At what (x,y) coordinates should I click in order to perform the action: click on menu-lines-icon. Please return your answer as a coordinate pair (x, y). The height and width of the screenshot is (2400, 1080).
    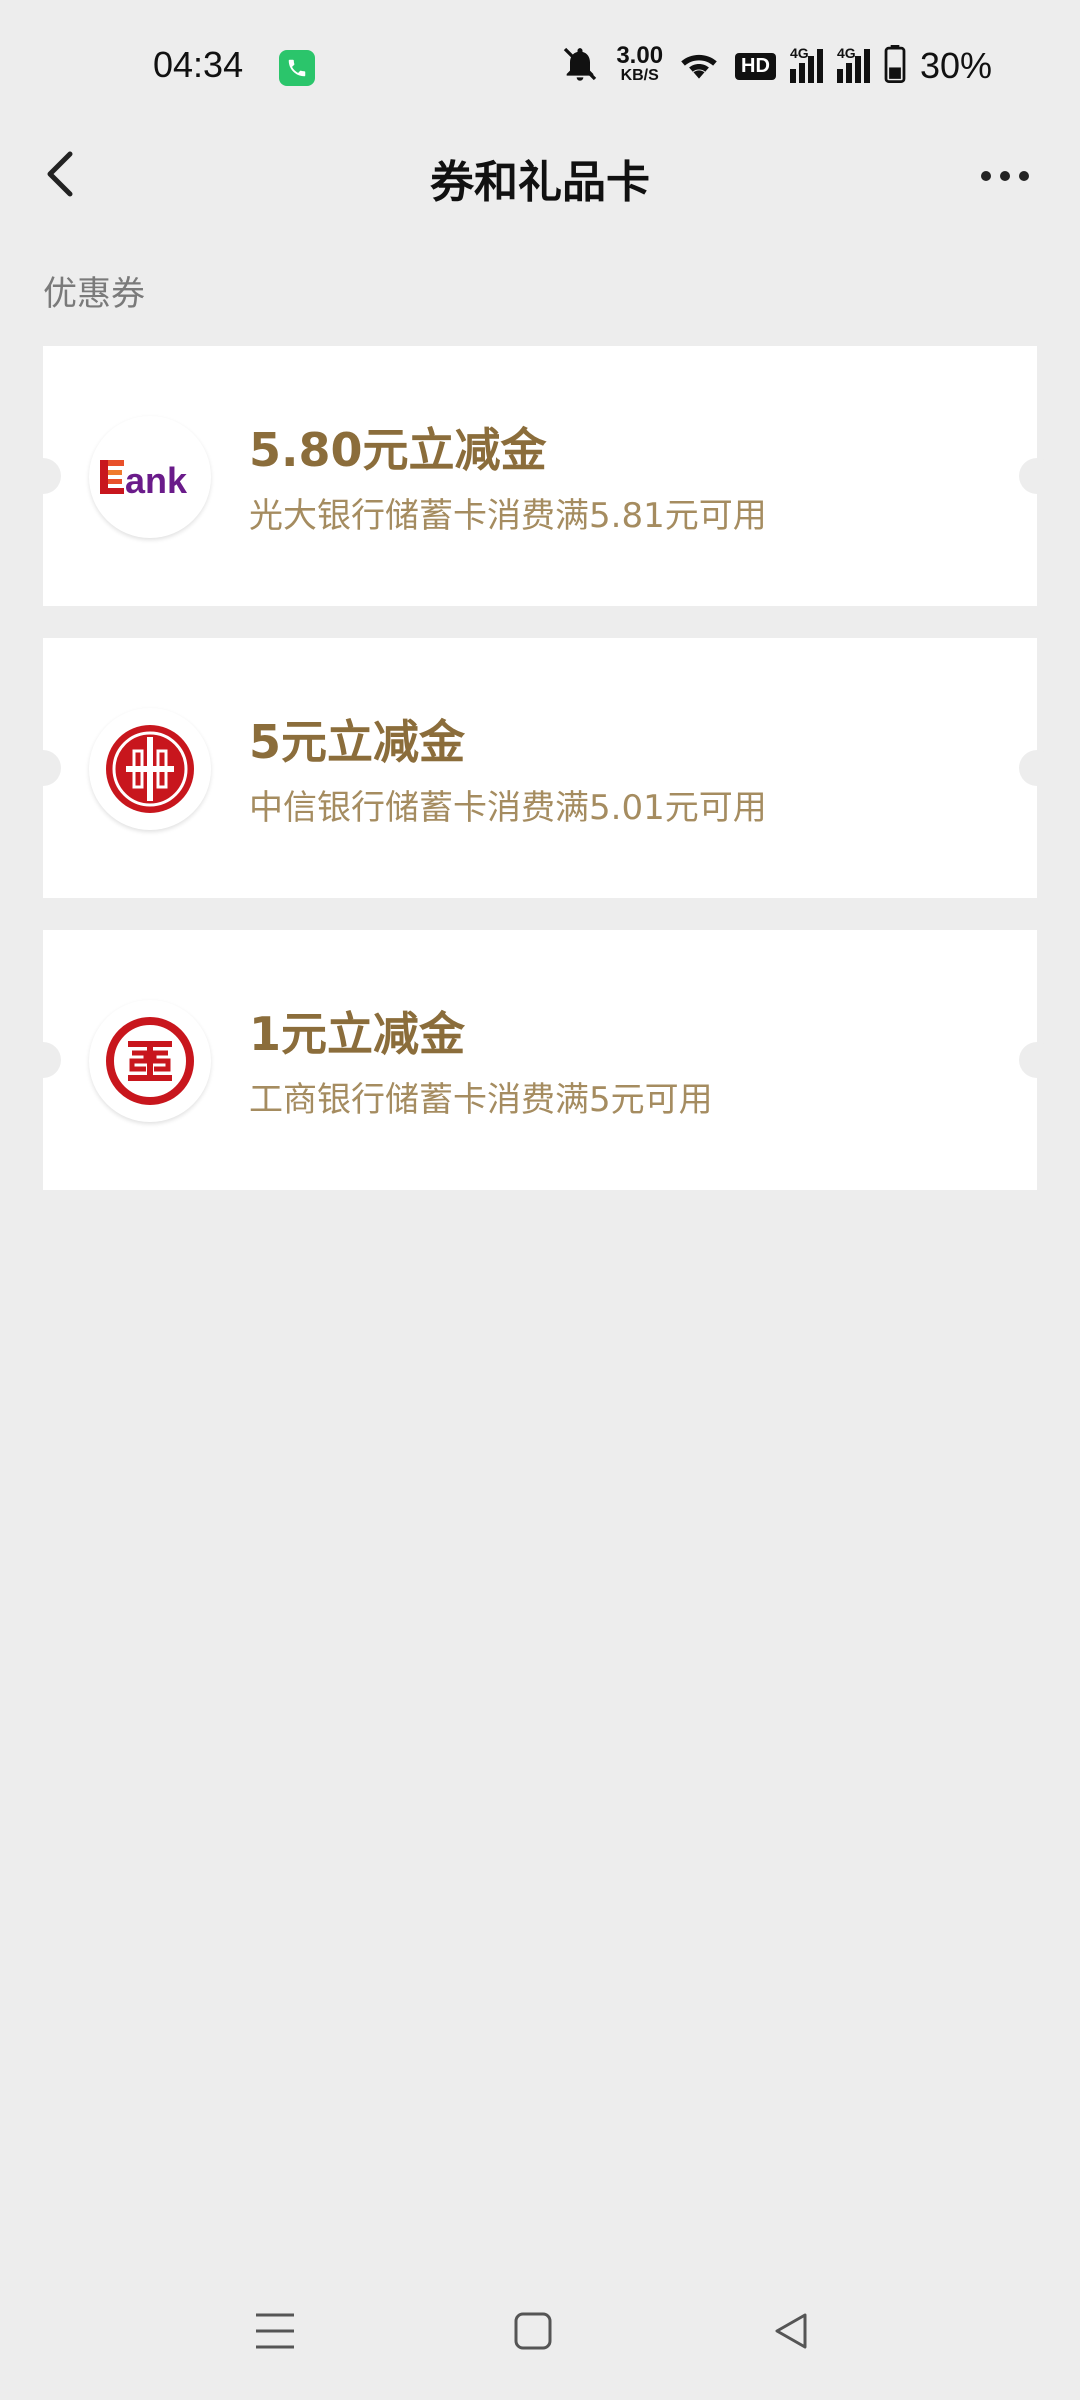
    Looking at the image, I should click on (275, 2331).